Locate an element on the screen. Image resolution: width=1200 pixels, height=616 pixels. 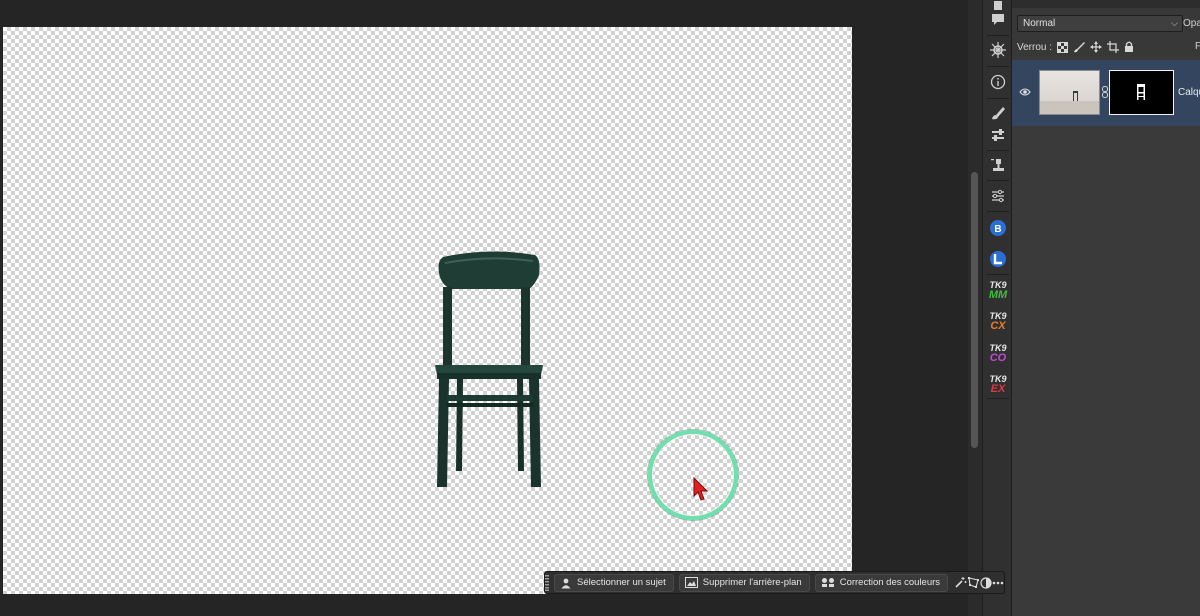
lock-label: Verrou : is located at coordinates (1035, 47).